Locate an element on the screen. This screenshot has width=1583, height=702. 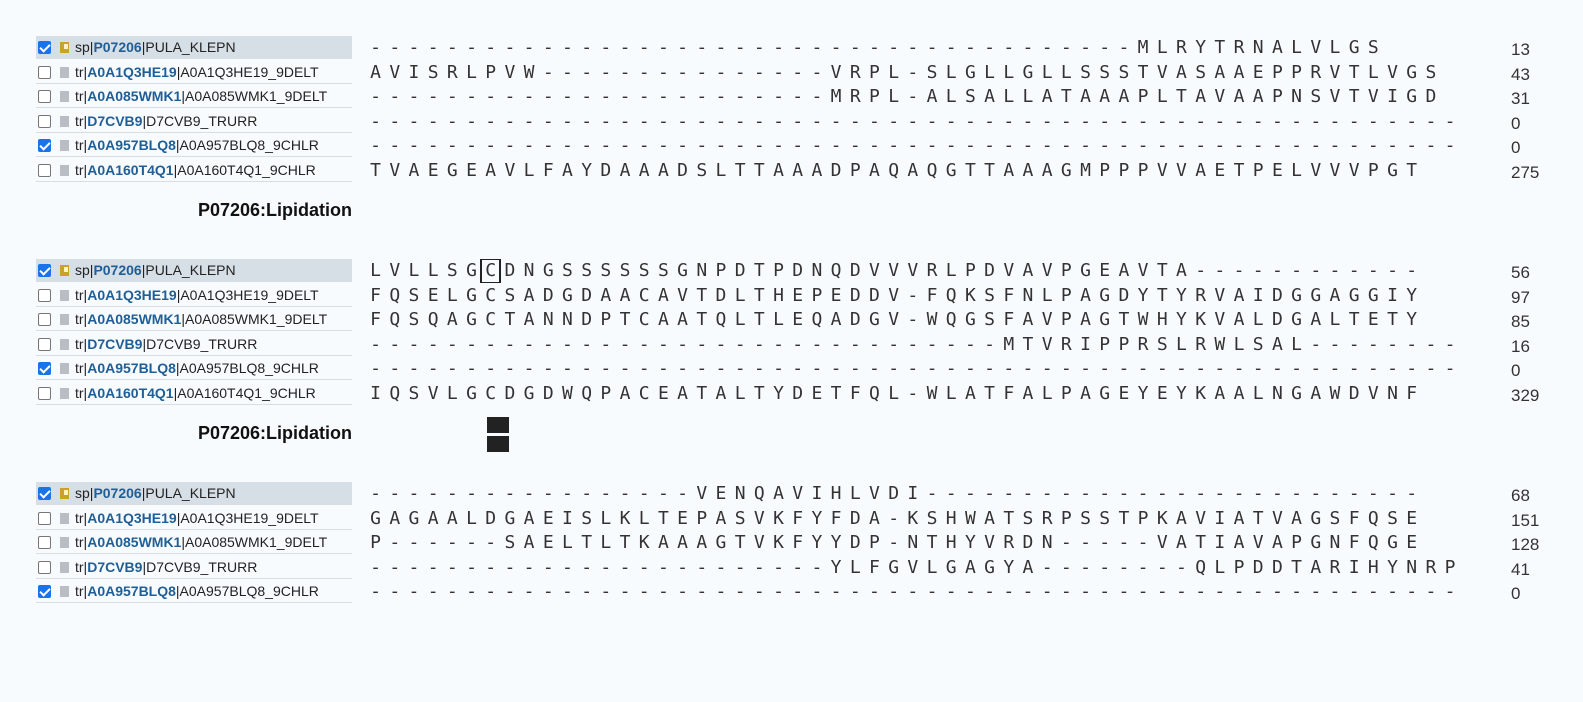
residue-end-position: 85 is located at coordinates (1520, 321).